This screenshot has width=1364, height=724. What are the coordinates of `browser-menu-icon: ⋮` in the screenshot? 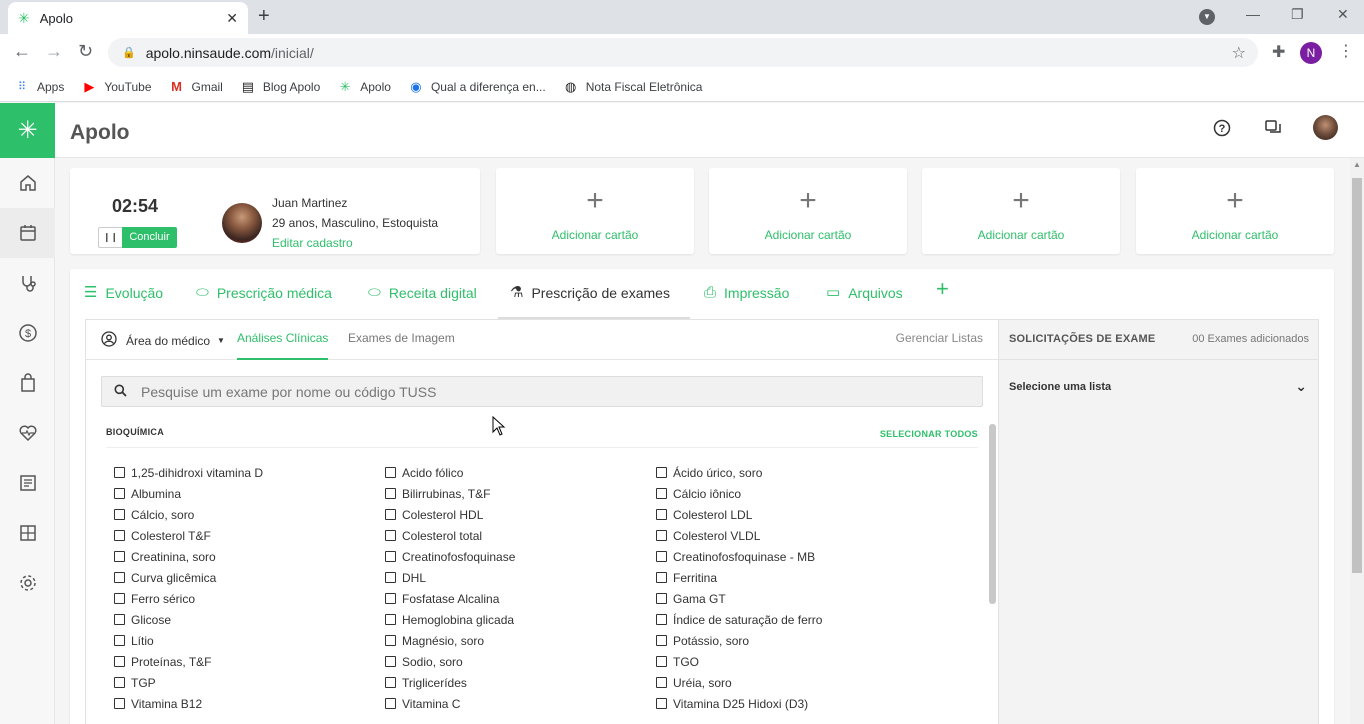 It's located at (1346, 51).